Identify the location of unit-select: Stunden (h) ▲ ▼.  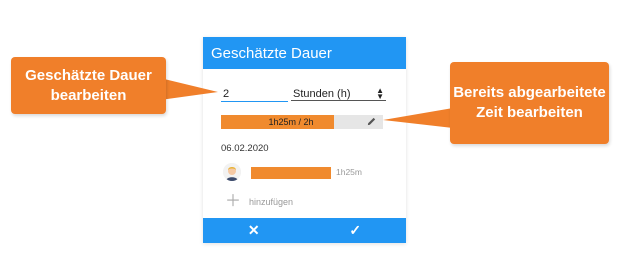
(338, 93).